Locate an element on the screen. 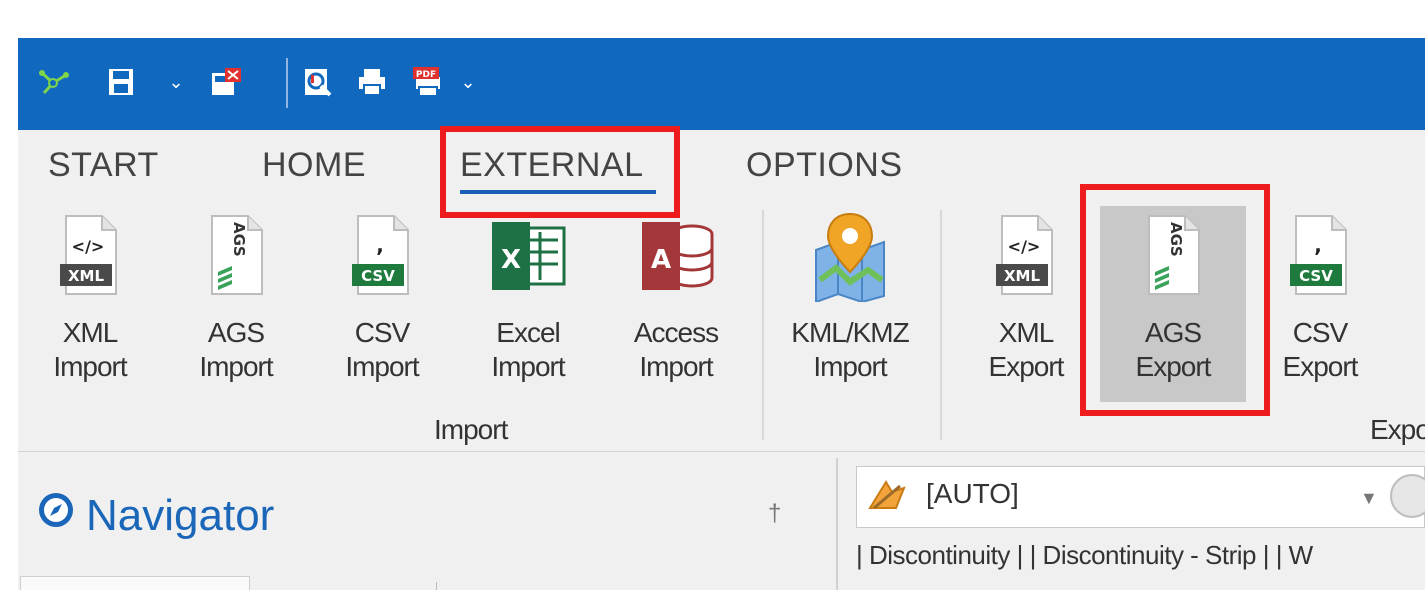 The height and width of the screenshot is (590, 1425). toolbar-separator is located at coordinates (287, 83).